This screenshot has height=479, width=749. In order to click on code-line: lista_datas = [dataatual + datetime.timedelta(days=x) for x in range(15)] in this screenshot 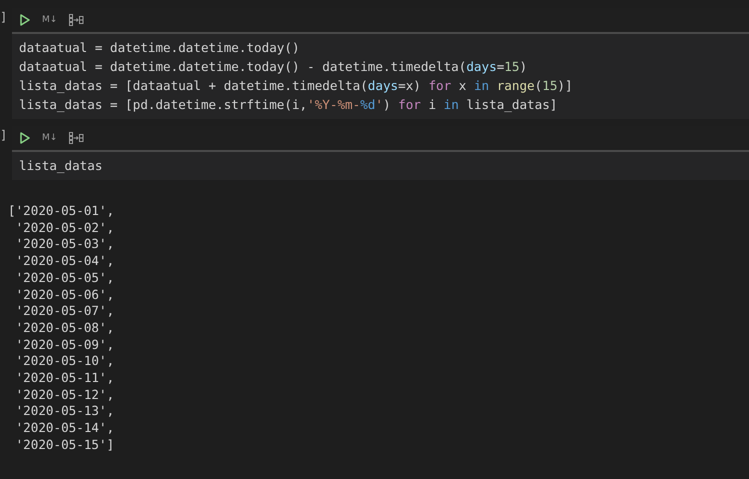, I will do `click(296, 86)`.